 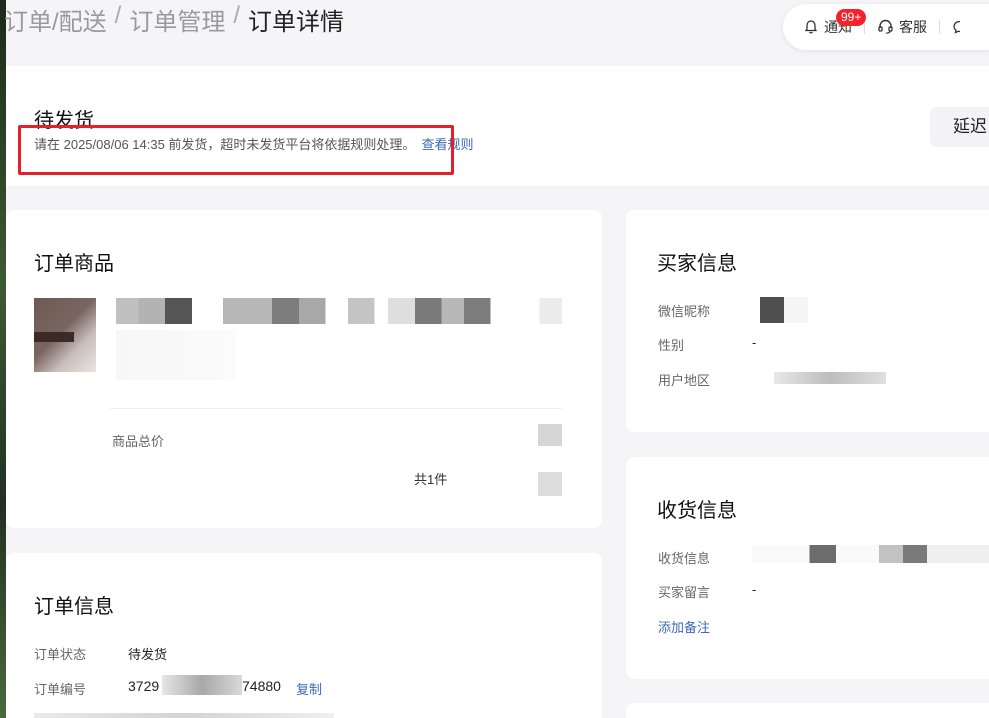 I want to click on order-number-prefix: 3729, so click(x=144, y=686).